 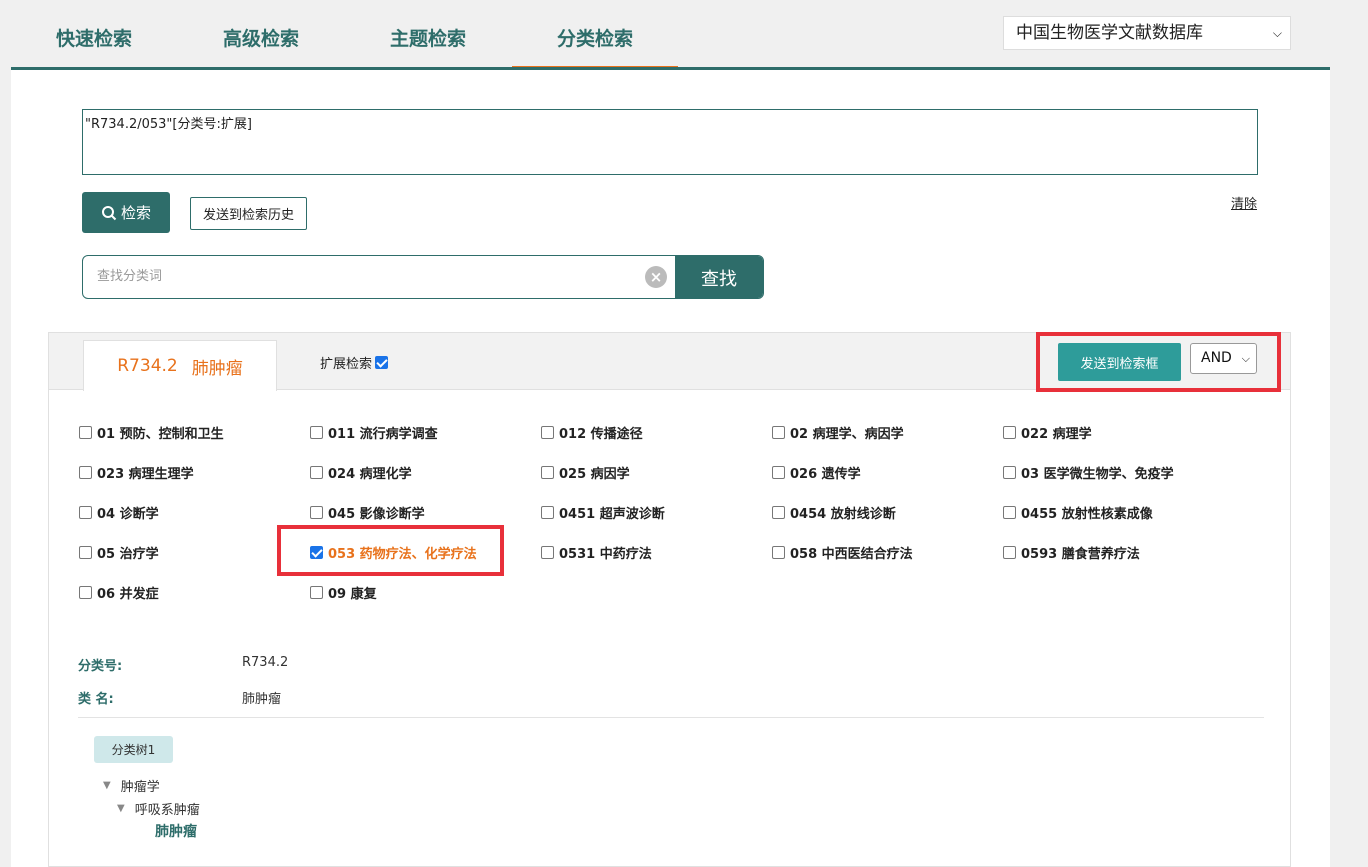 I want to click on tab-classification-search: 分类检索, so click(x=595, y=47).